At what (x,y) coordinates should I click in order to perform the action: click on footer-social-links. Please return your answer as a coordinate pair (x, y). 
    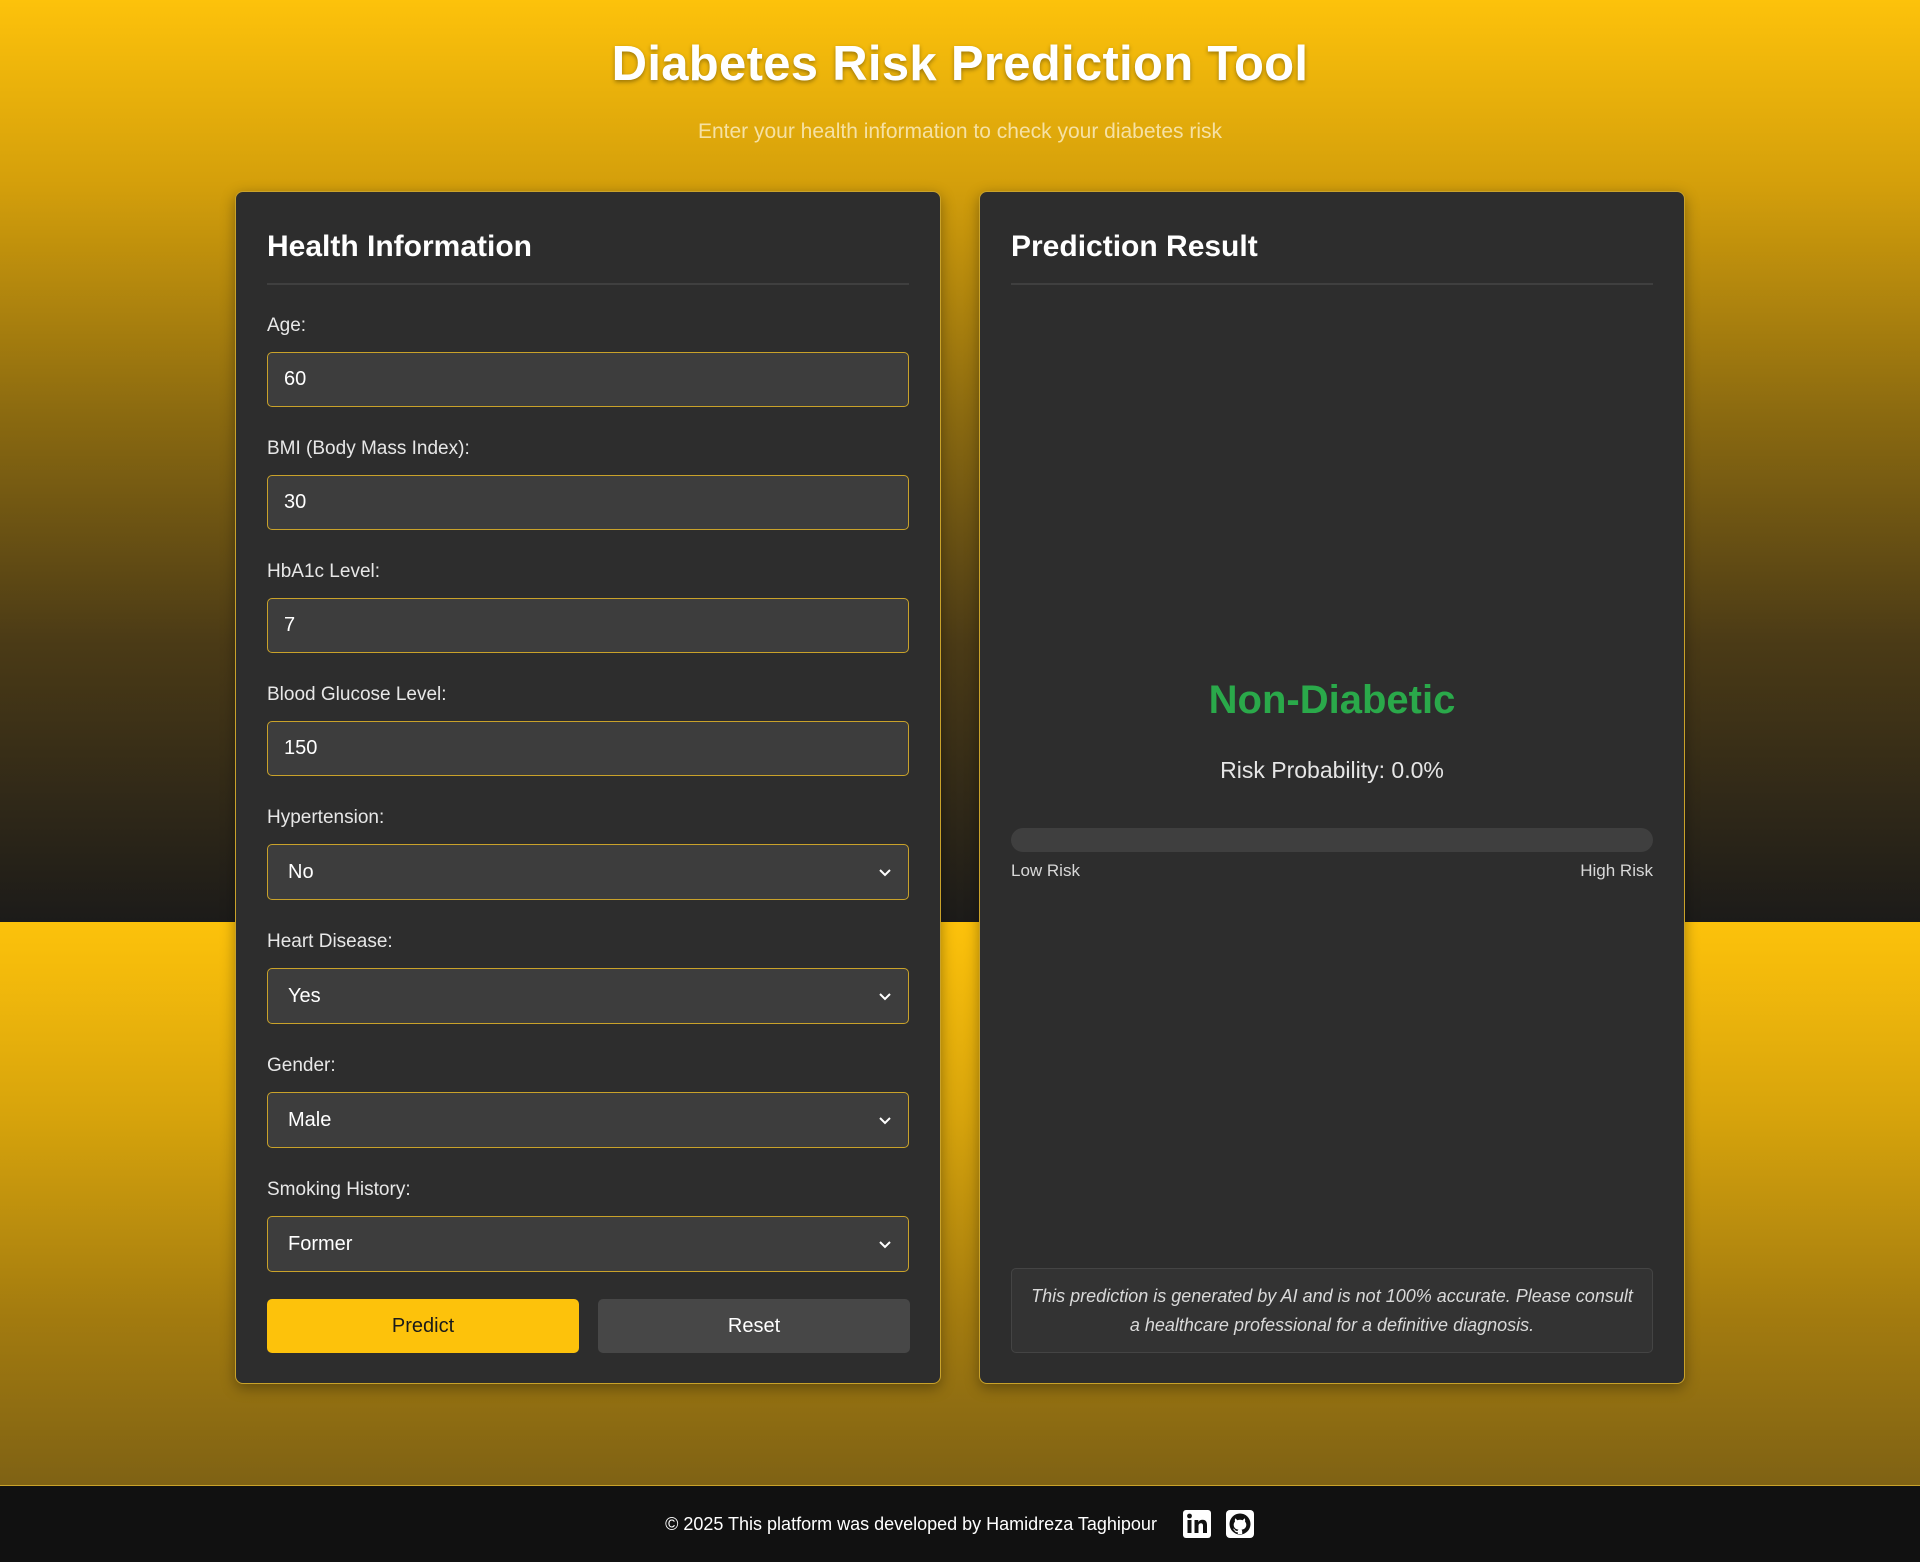
    Looking at the image, I should click on (1212, 1524).